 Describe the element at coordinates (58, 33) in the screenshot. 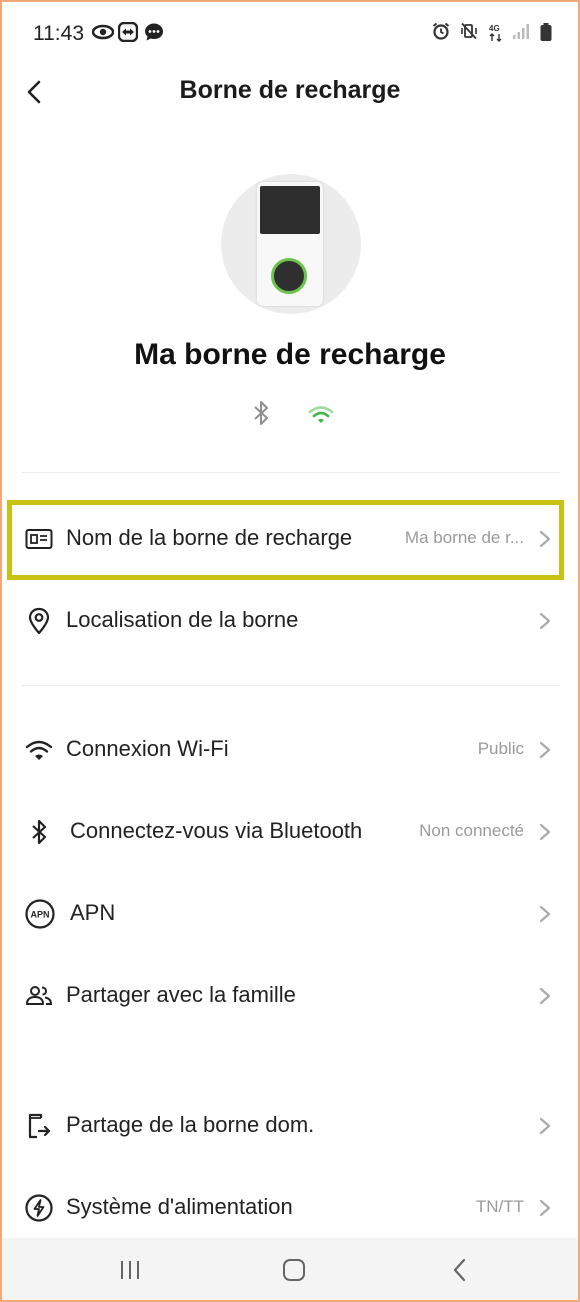

I see `status-time: 11:43` at that location.